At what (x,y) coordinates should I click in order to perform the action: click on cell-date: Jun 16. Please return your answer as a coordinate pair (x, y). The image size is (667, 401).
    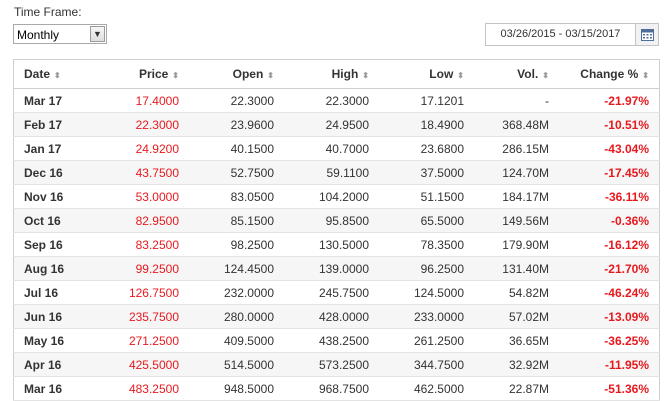
    Looking at the image, I should click on (58, 316).